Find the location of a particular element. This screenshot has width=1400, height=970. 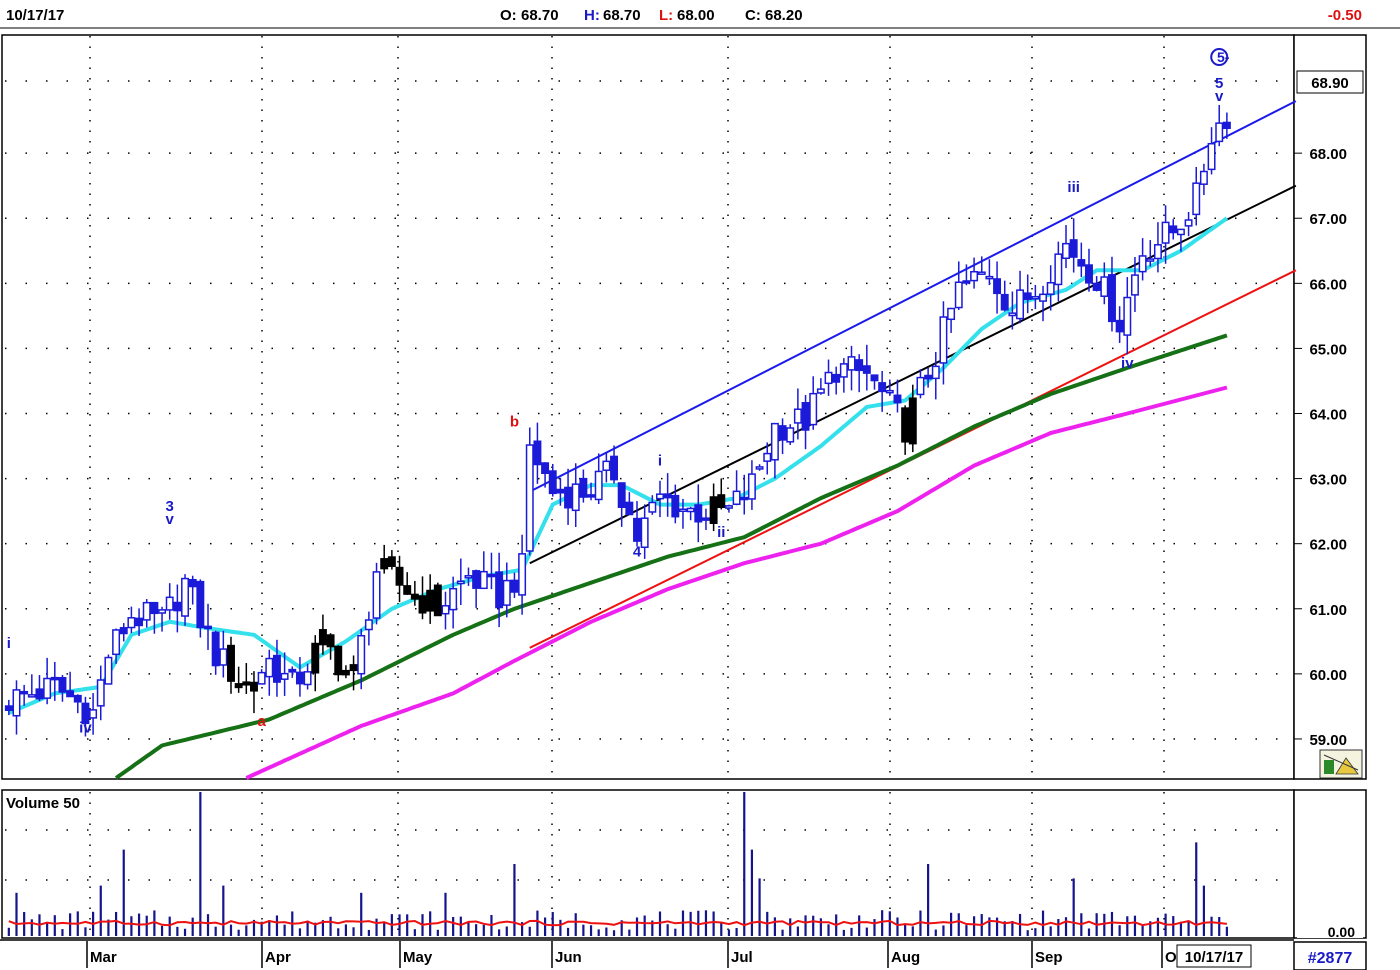

price-tick-label: 62.00 is located at coordinates (1328, 545).